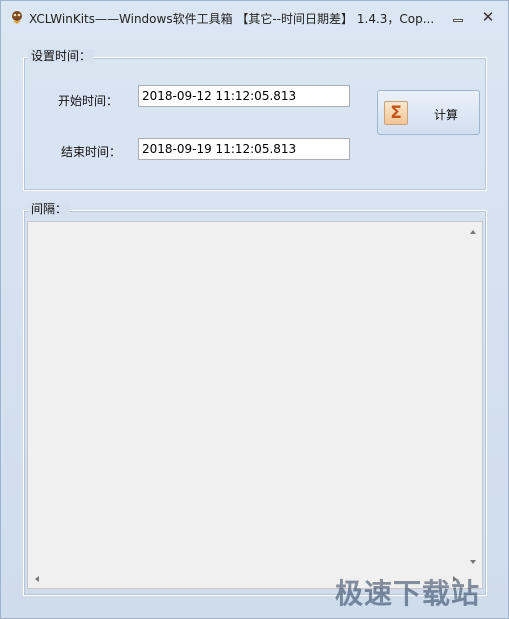  What do you see at coordinates (17, 17) in the screenshot?
I see `app-icon` at bounding box center [17, 17].